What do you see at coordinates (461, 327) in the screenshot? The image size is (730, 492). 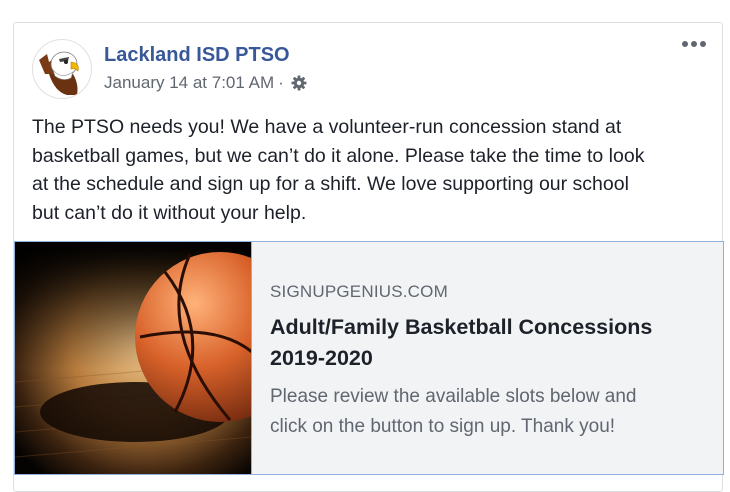 I see `link-title-line: Adult/Family Basketball Concessions` at bounding box center [461, 327].